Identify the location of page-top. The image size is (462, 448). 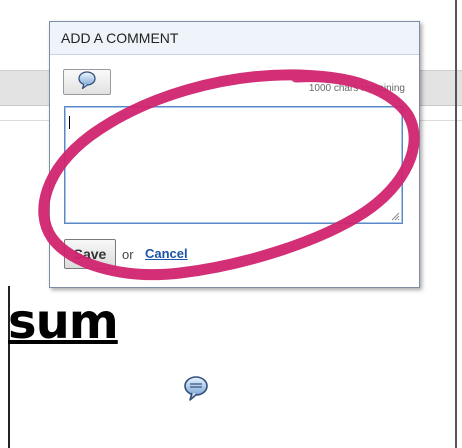
(231, 7).